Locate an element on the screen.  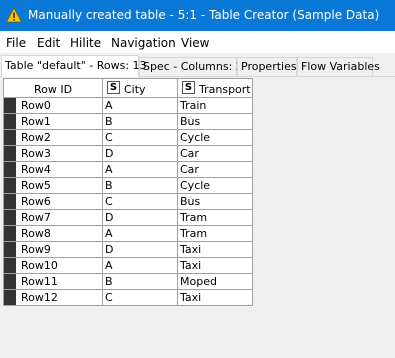
row-id-cell: Row12 is located at coordinates (53, 298).